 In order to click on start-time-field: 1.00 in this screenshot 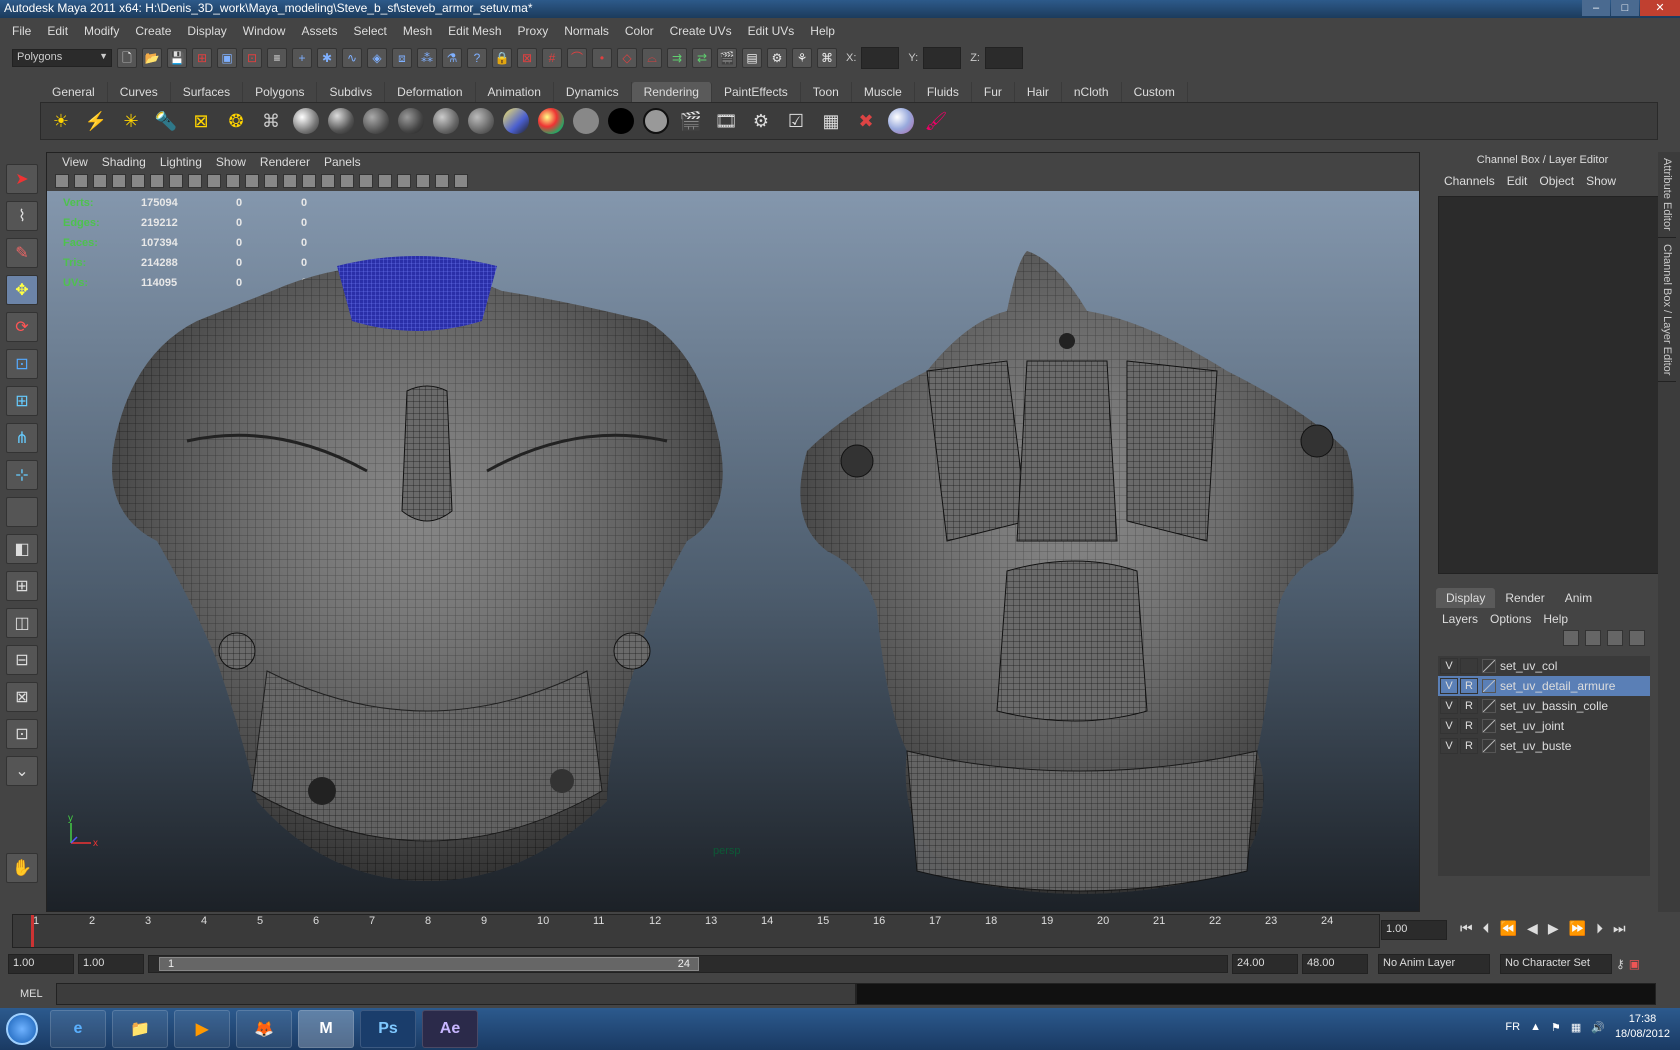, I will do `click(41, 964)`.